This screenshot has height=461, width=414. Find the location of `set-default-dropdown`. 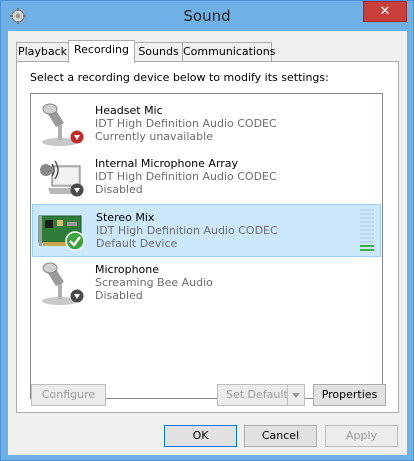

set-default-dropdown is located at coordinates (295, 395).